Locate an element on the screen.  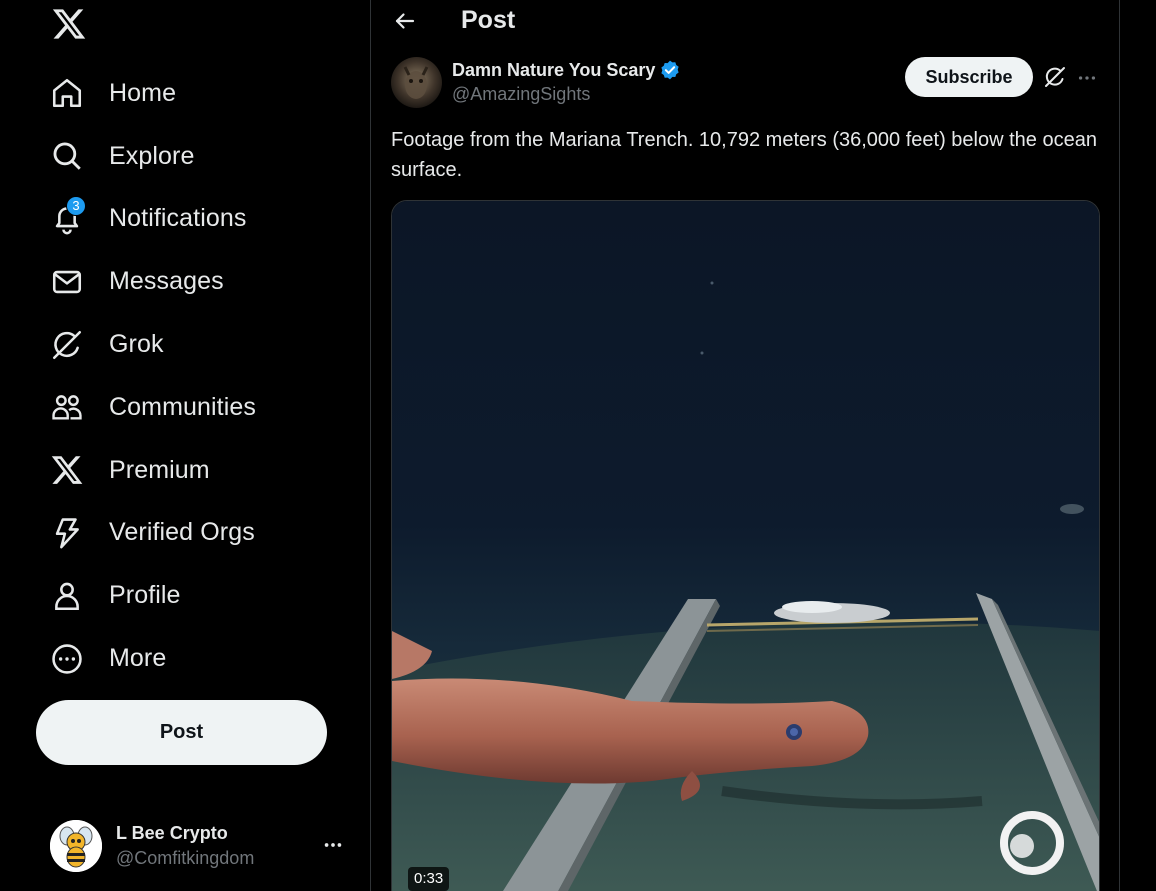
verified-badge-icon is located at coordinates (670, 70).